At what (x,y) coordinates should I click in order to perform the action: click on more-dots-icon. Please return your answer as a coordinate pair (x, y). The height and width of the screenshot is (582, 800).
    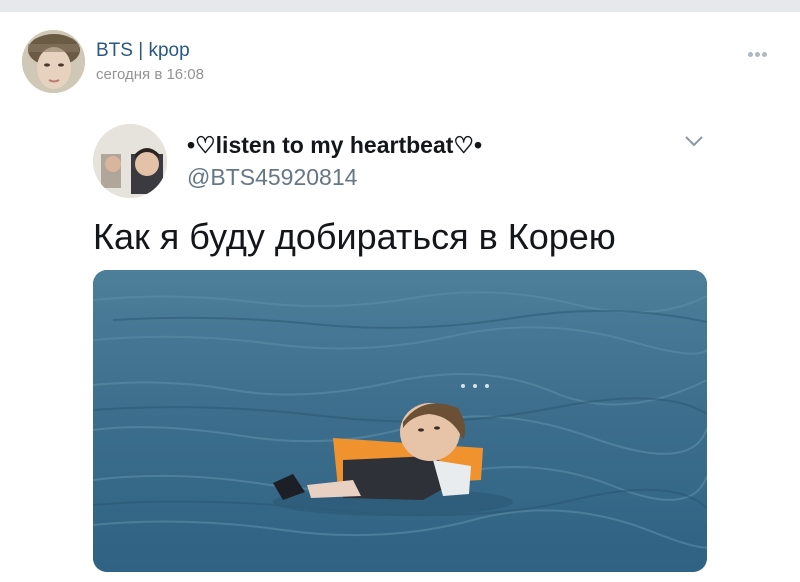
    Looking at the image, I should click on (760, 51).